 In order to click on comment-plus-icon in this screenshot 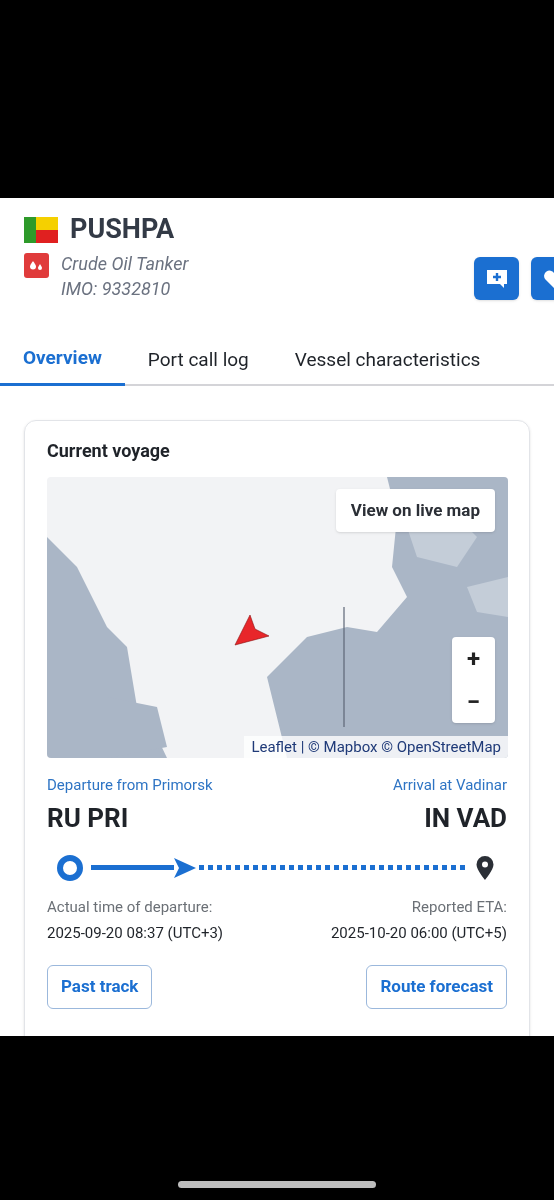, I will do `click(496, 278)`.